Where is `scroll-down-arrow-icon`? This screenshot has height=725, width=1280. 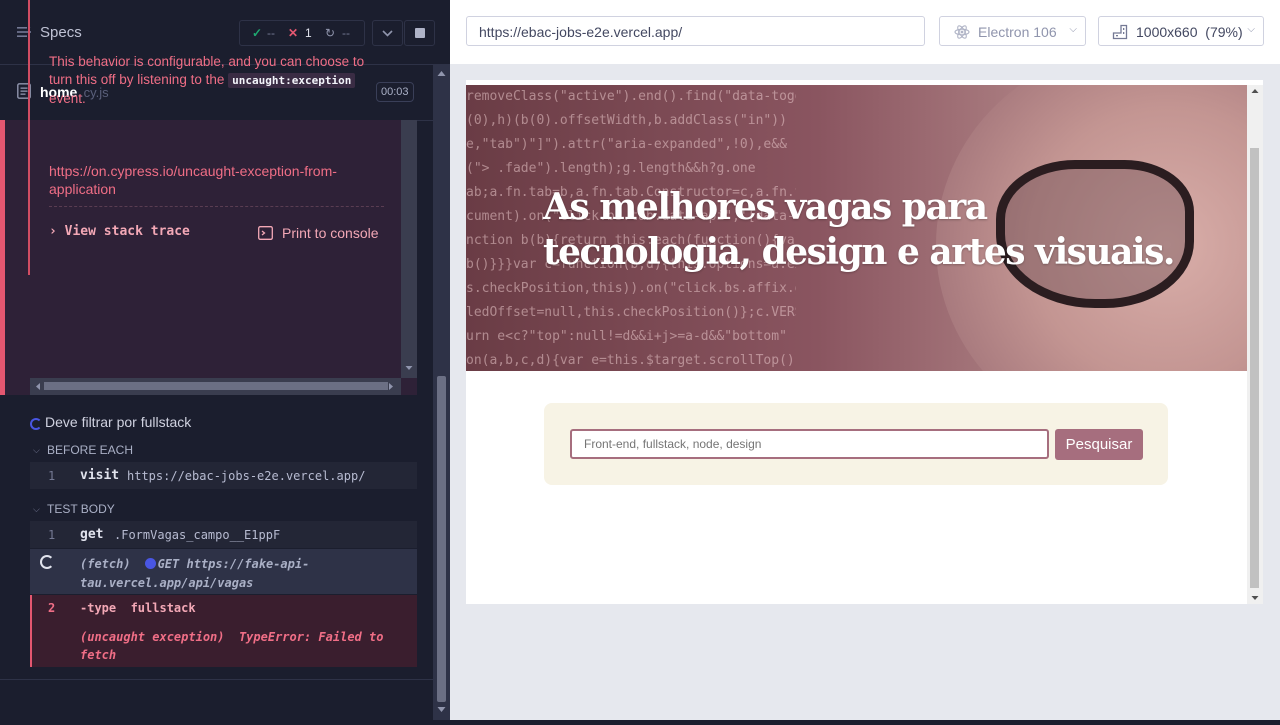 scroll-down-arrow-icon is located at coordinates (409, 249).